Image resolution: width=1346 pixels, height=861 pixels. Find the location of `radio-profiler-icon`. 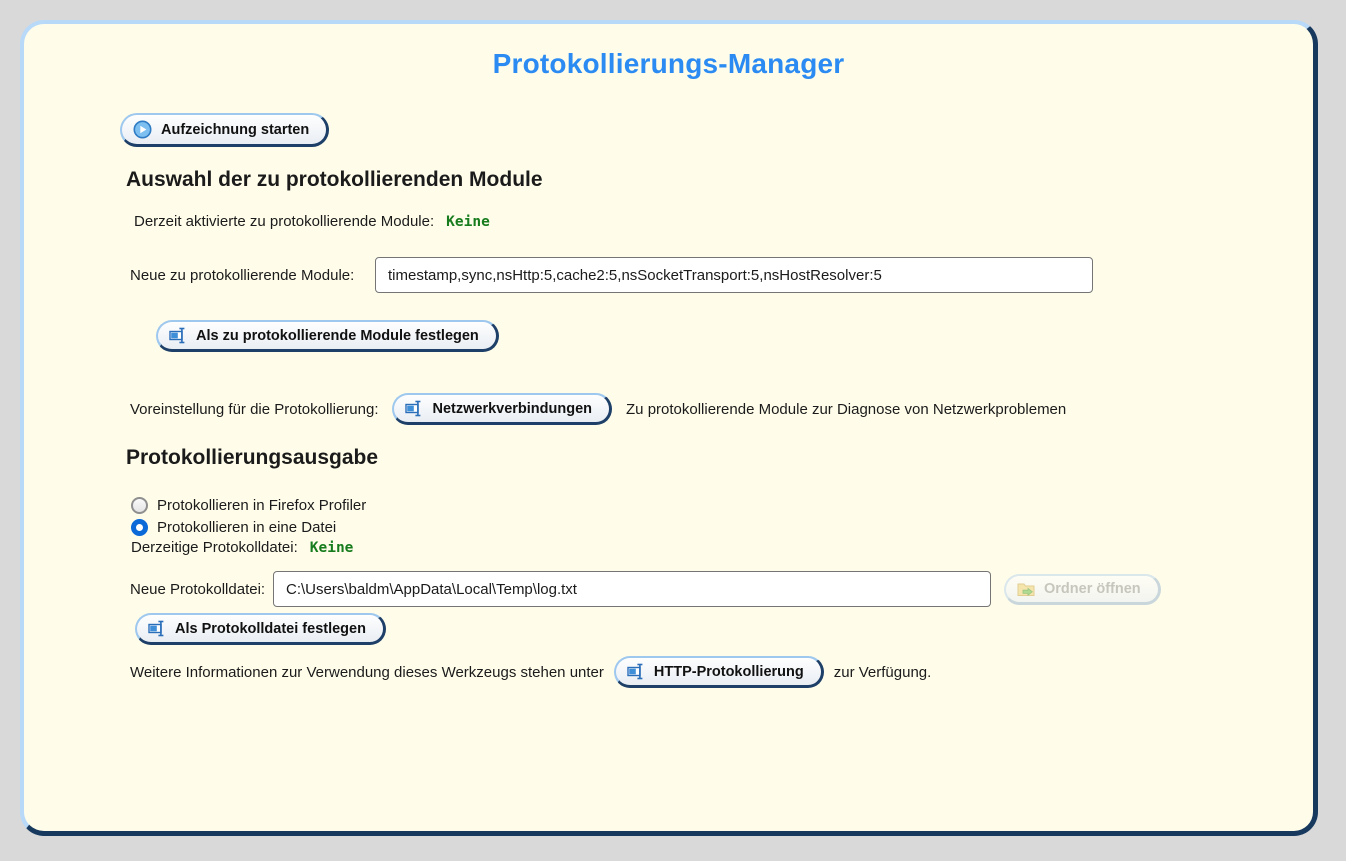

radio-profiler-icon is located at coordinates (139, 505).